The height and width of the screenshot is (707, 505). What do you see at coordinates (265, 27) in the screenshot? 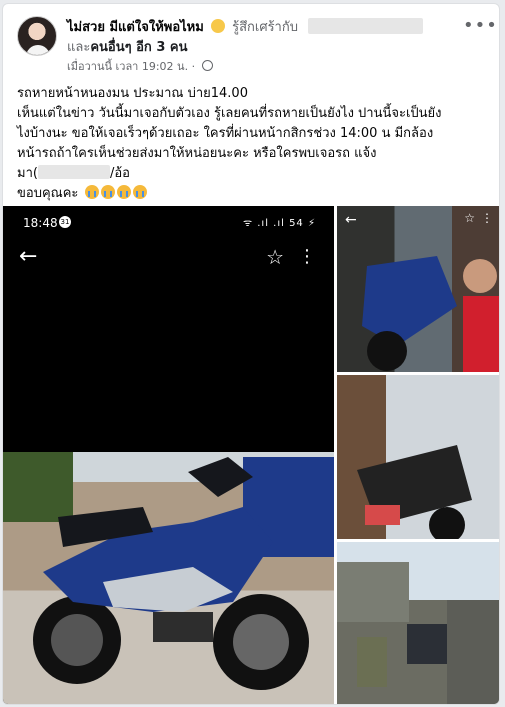
I see `feeling-text: รู้สึกเศร้ากับ` at bounding box center [265, 27].